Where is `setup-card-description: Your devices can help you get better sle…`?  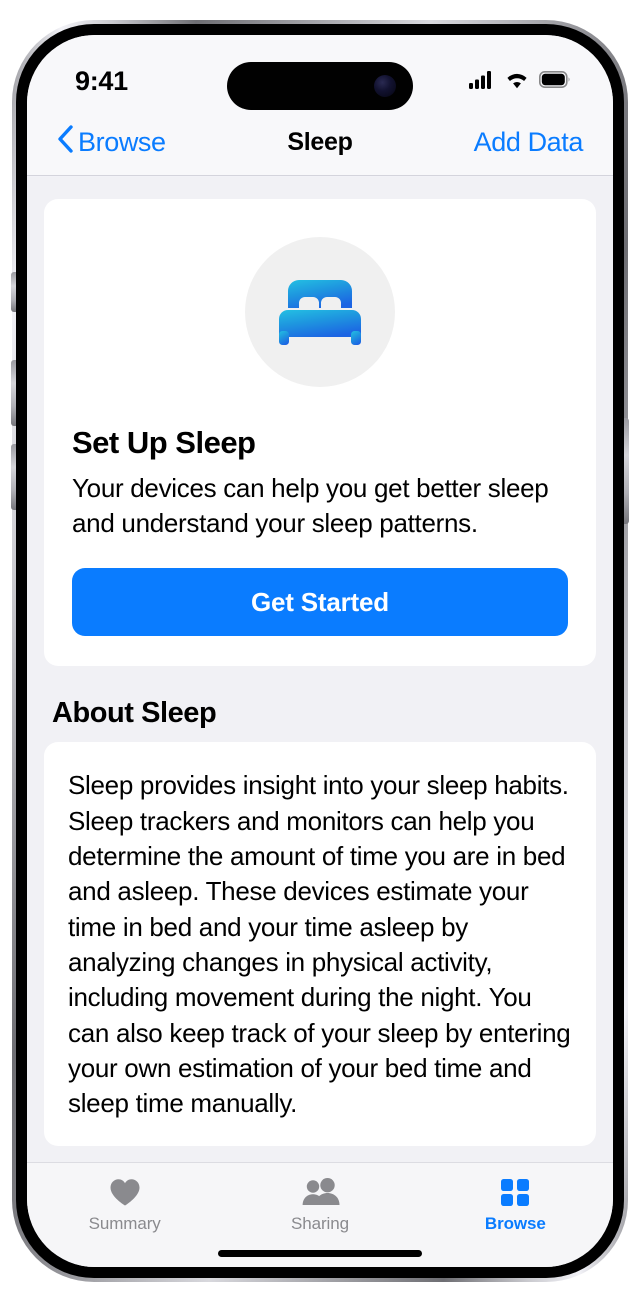
setup-card-description: Your devices can help you get better sle… is located at coordinates (310, 505).